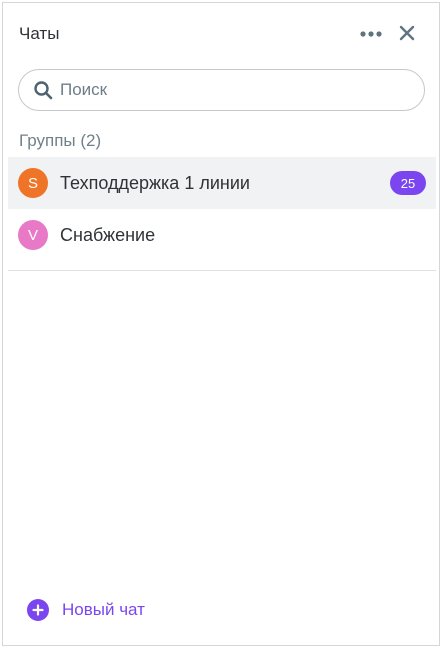 The width and height of the screenshot is (444, 650). I want to click on avatar: S, so click(33, 183).